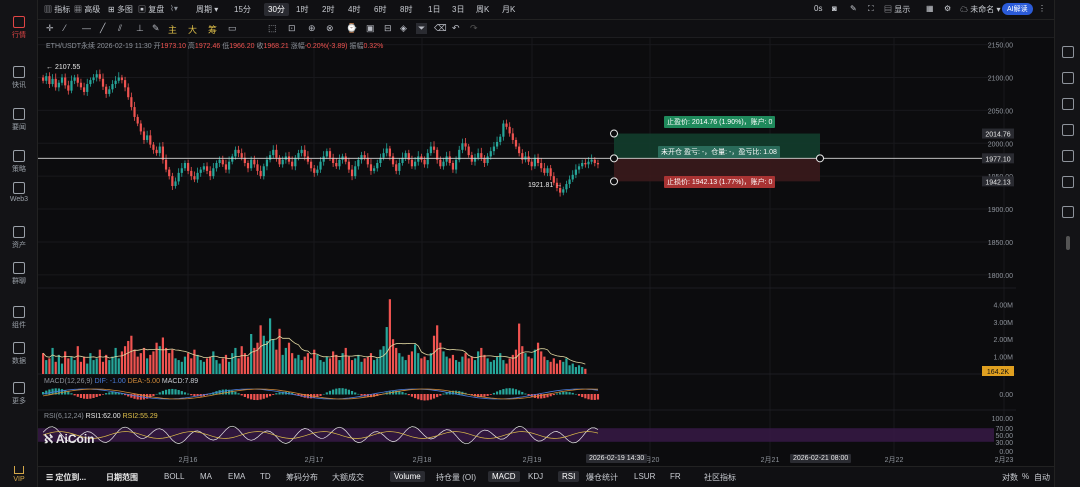 Image resolution: width=1080 pixels, height=487 pixels. I want to click on trend-line-icon: ╱, so click(102, 28).